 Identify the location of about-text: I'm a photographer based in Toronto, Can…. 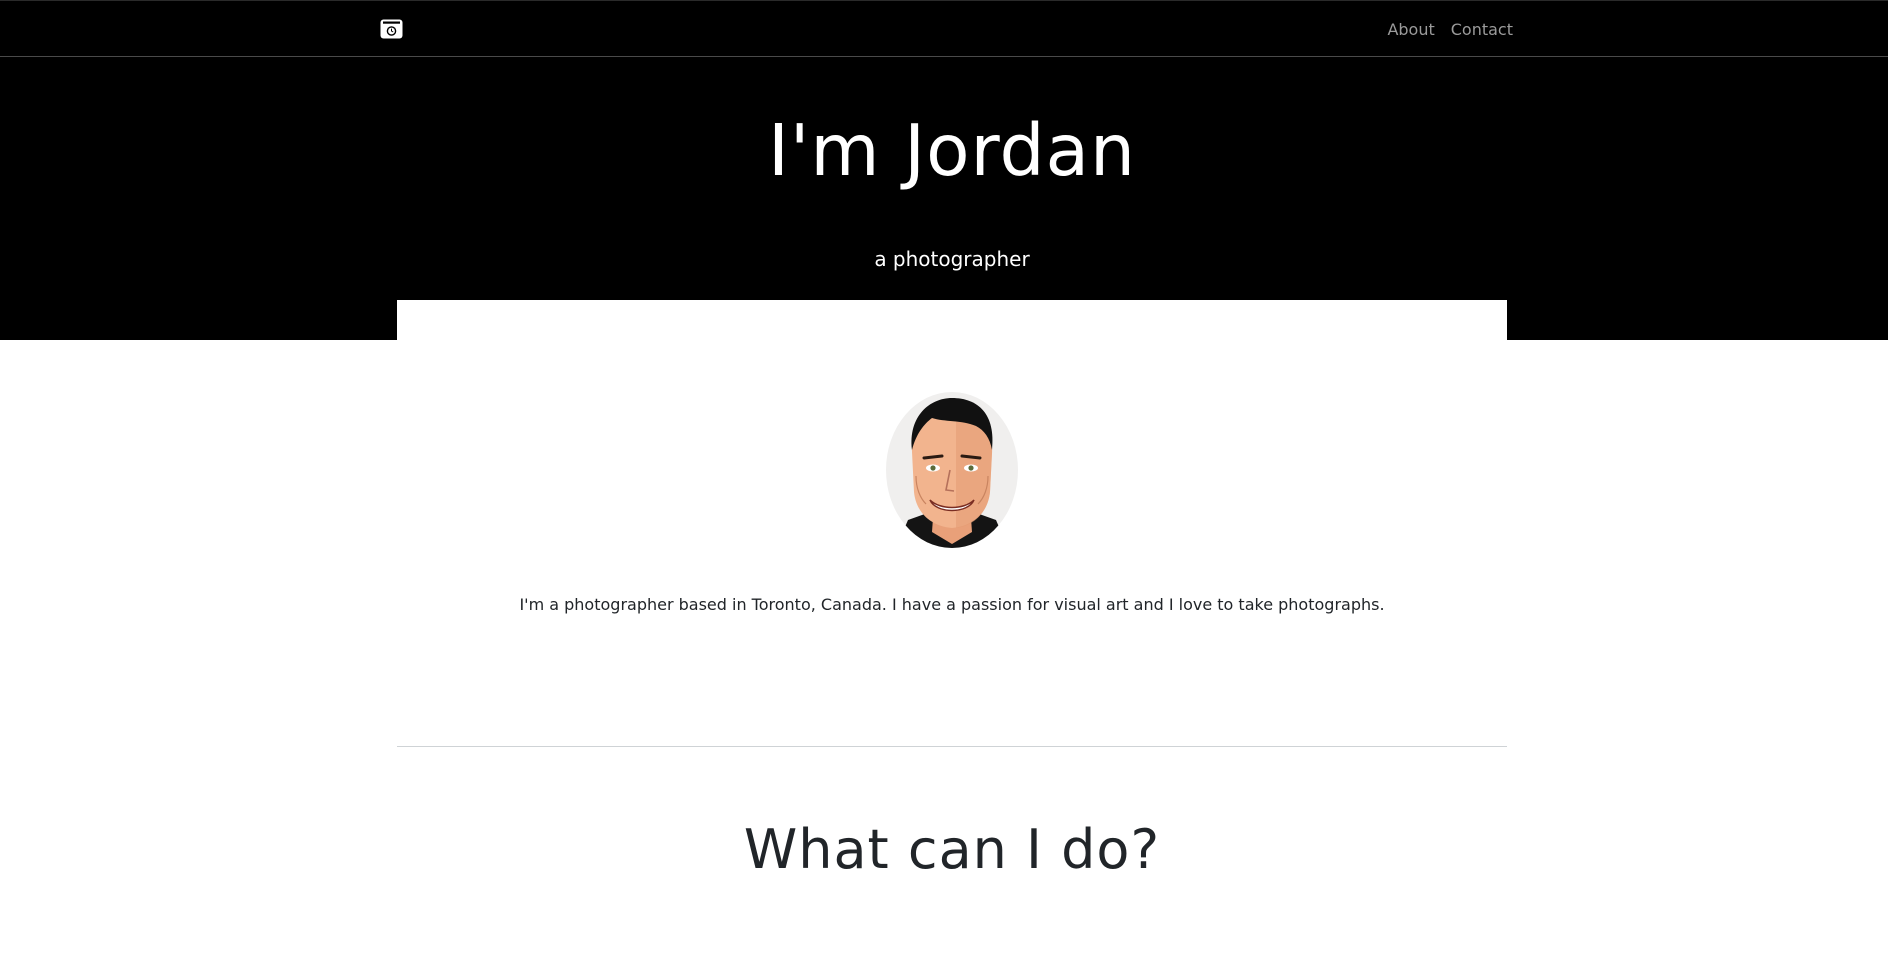
(952, 604).